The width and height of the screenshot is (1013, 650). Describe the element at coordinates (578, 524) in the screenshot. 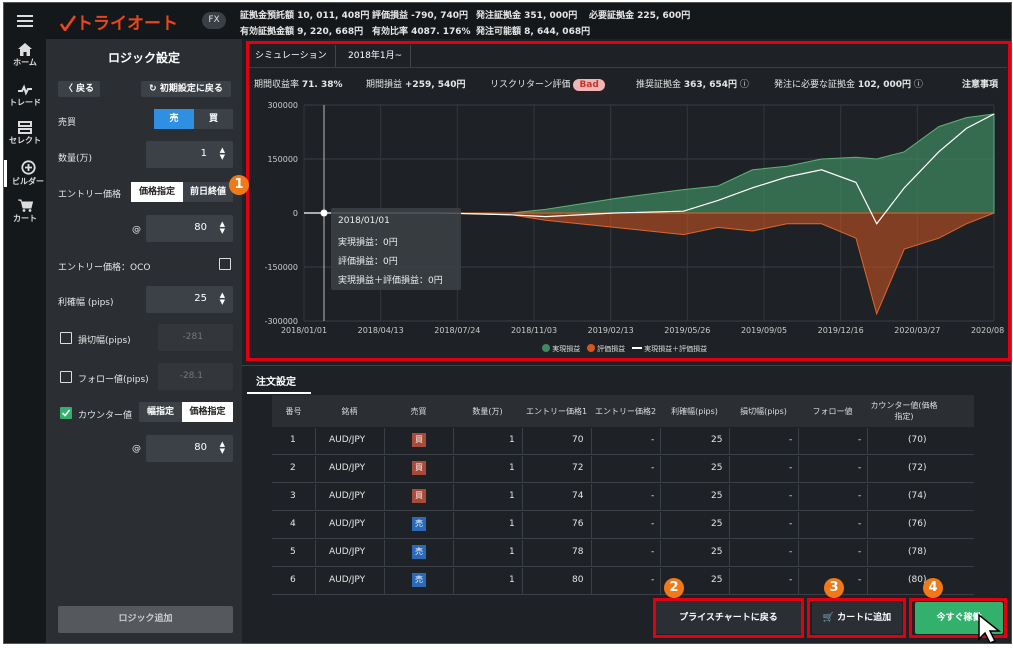

I see `cell-entry1: 76` at that location.